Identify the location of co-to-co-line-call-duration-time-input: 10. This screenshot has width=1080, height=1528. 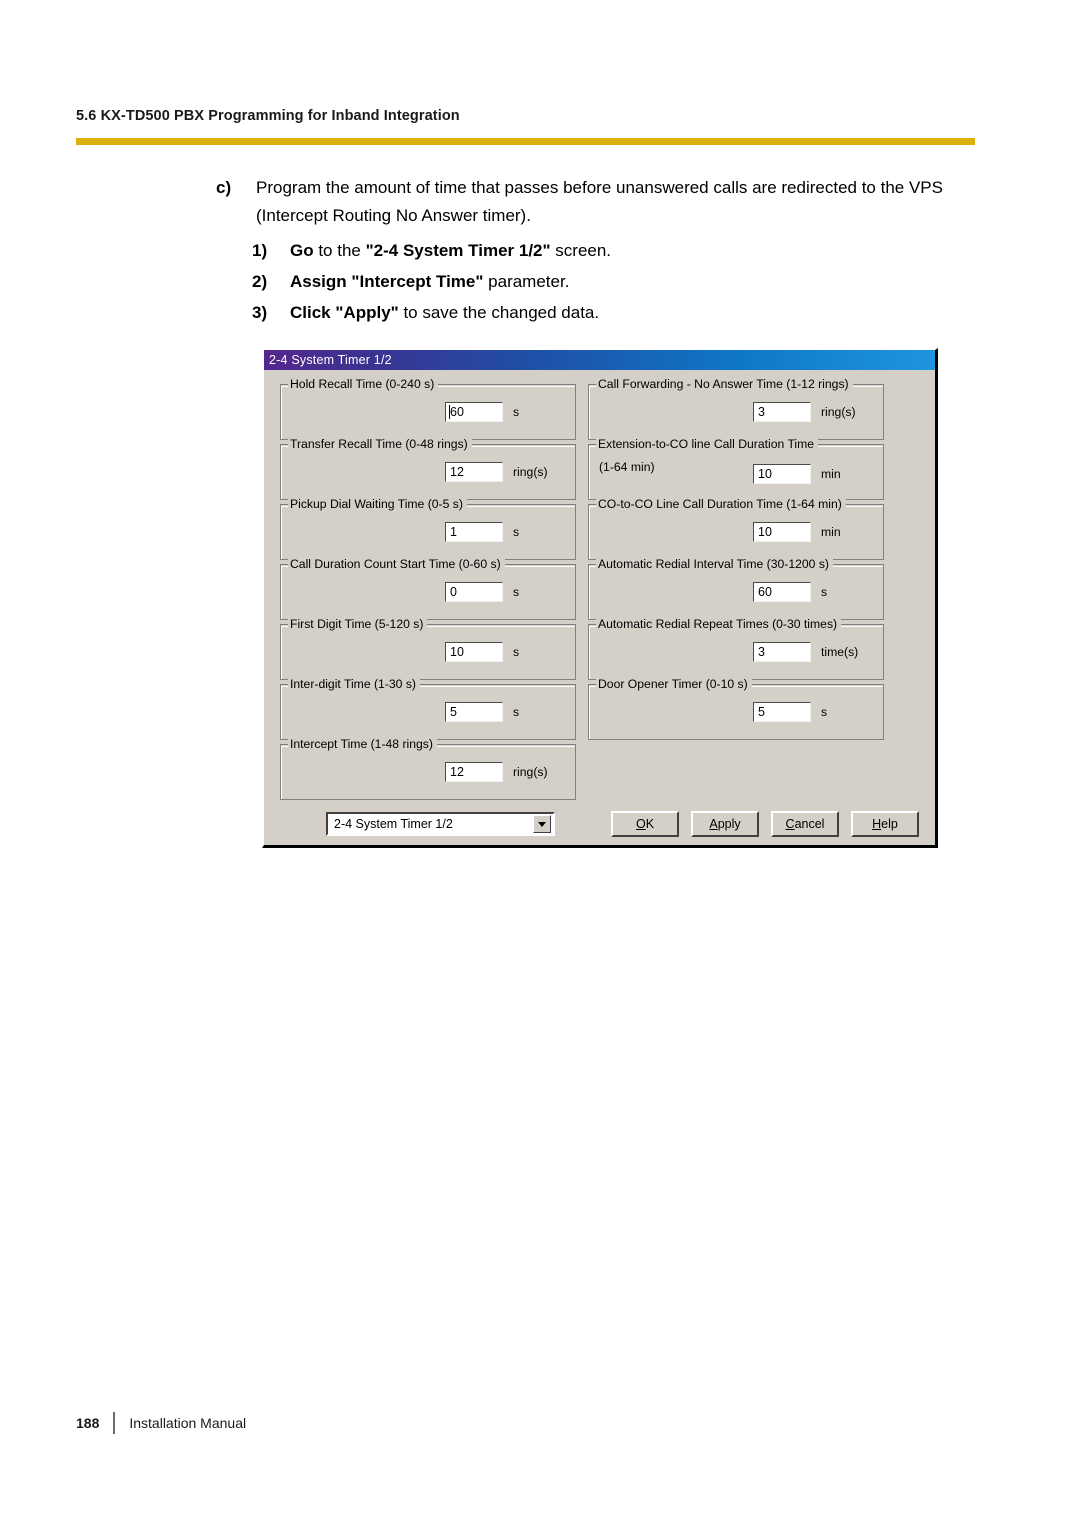
(782, 532).